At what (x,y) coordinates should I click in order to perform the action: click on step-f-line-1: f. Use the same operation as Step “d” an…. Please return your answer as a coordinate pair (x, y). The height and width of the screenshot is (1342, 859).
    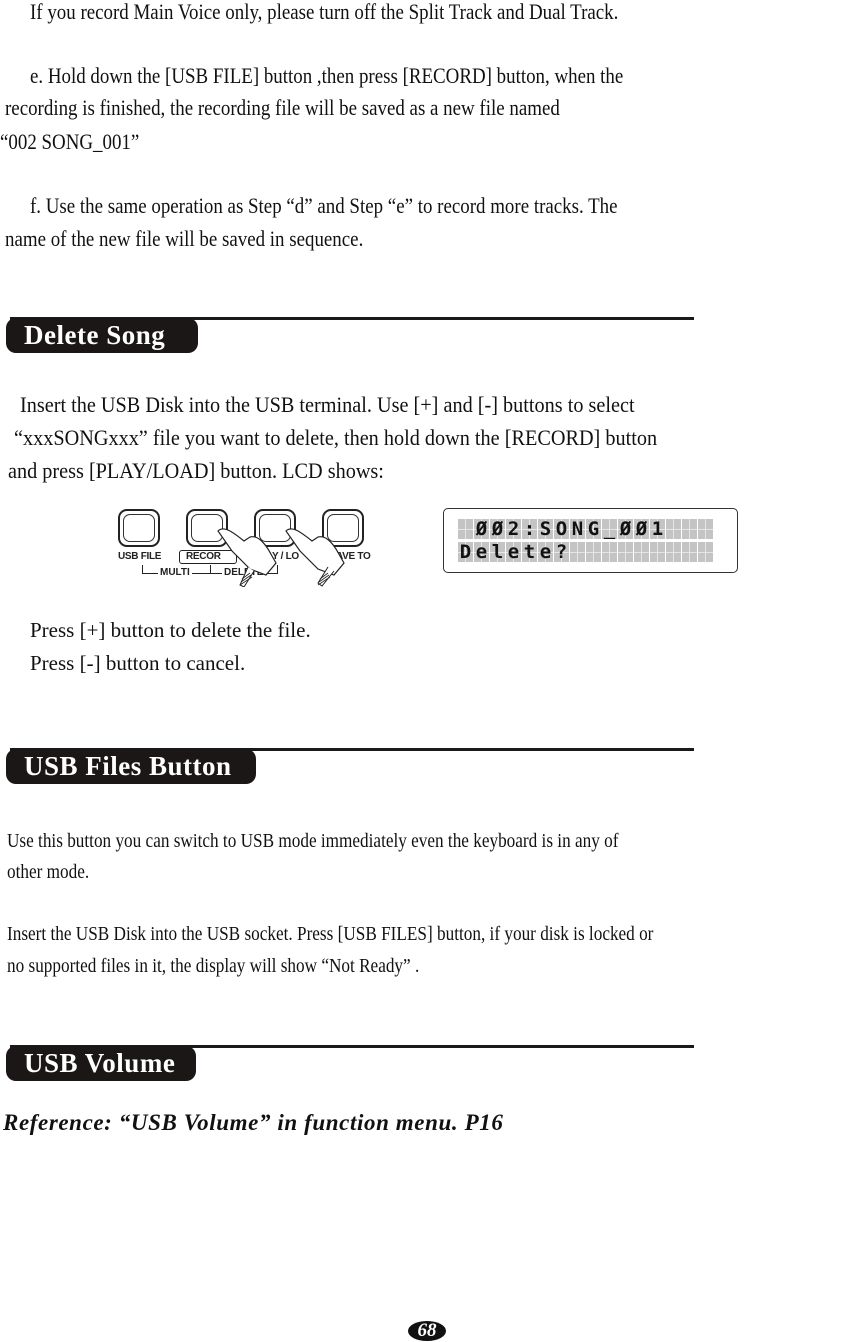
    Looking at the image, I should click on (324, 205).